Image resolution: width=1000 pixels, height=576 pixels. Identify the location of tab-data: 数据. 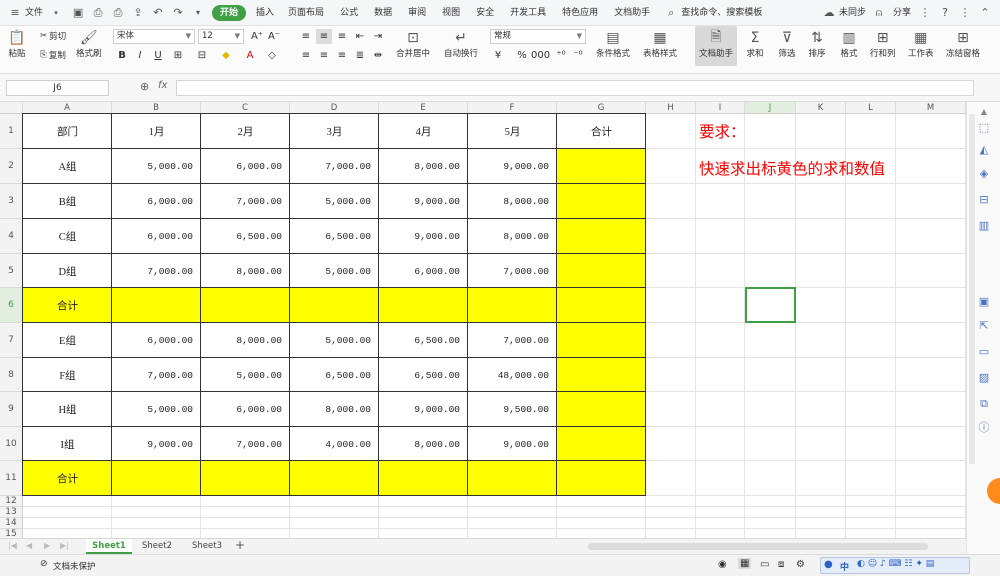
(383, 13).